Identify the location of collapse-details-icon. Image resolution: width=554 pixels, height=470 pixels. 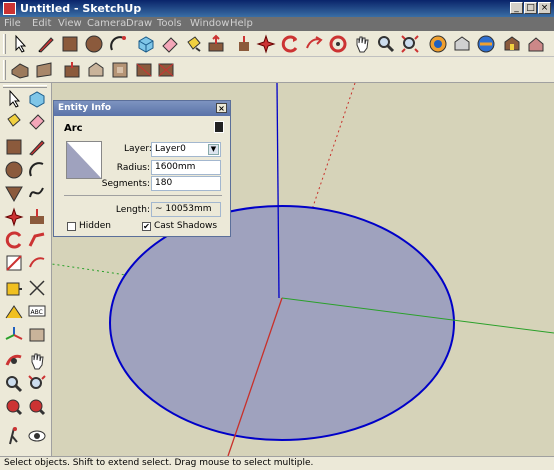
(219, 127).